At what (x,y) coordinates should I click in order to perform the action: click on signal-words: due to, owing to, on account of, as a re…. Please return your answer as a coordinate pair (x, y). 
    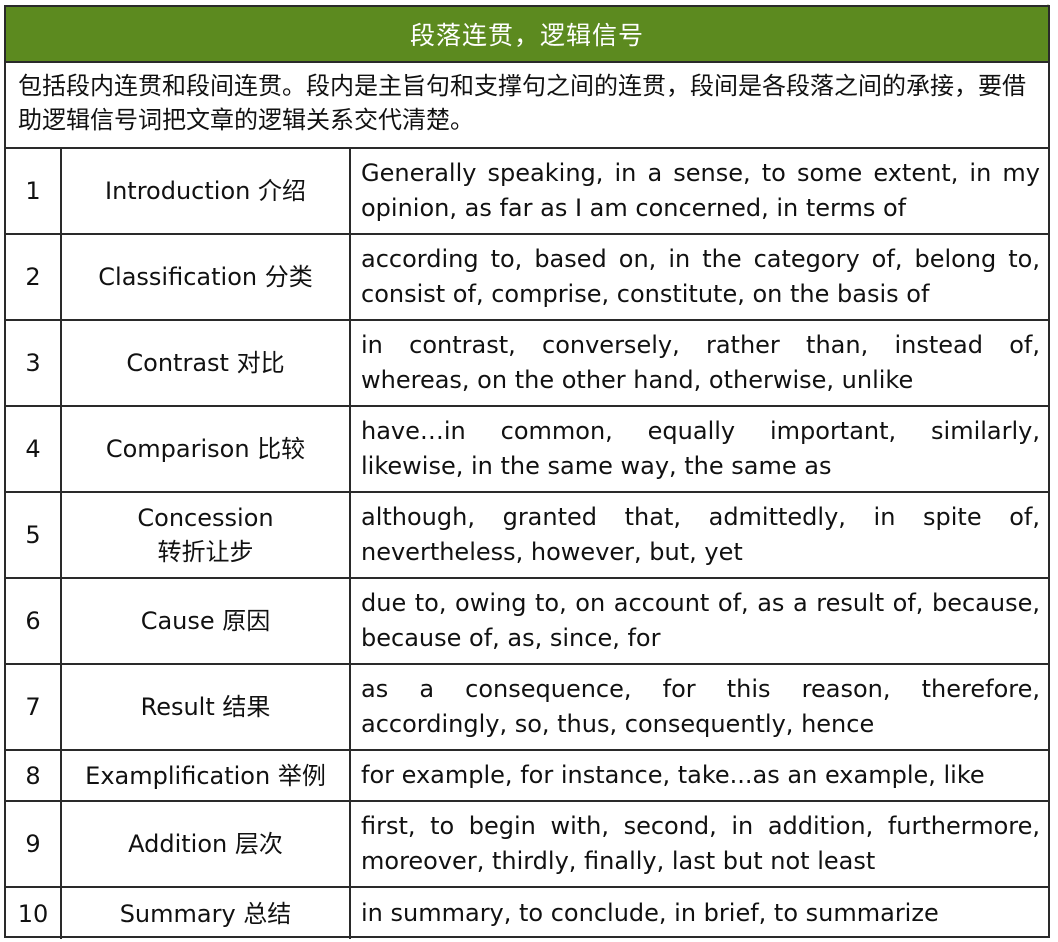
    Looking at the image, I should click on (700, 620).